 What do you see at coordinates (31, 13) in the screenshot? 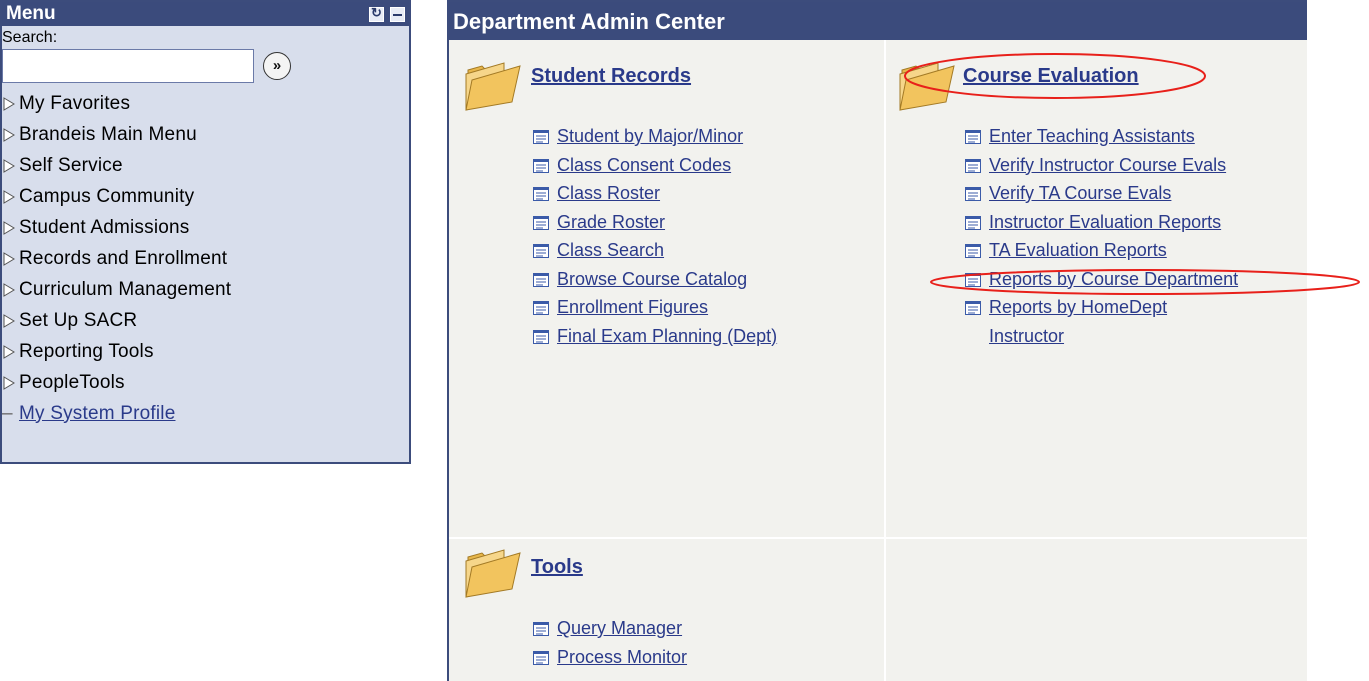
I see `menu-title: Menu` at bounding box center [31, 13].